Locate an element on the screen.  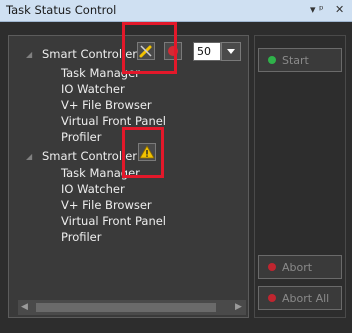
abort-all-label: Abort All is located at coordinates (306, 298).